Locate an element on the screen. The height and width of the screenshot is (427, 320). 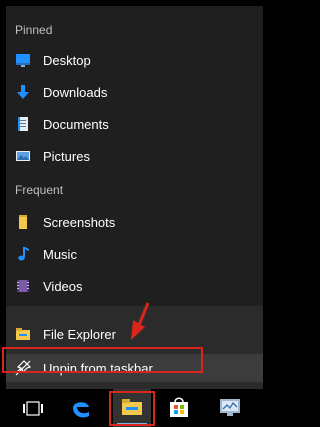
taskbar-highlight-box is located at coordinates (132, 408).